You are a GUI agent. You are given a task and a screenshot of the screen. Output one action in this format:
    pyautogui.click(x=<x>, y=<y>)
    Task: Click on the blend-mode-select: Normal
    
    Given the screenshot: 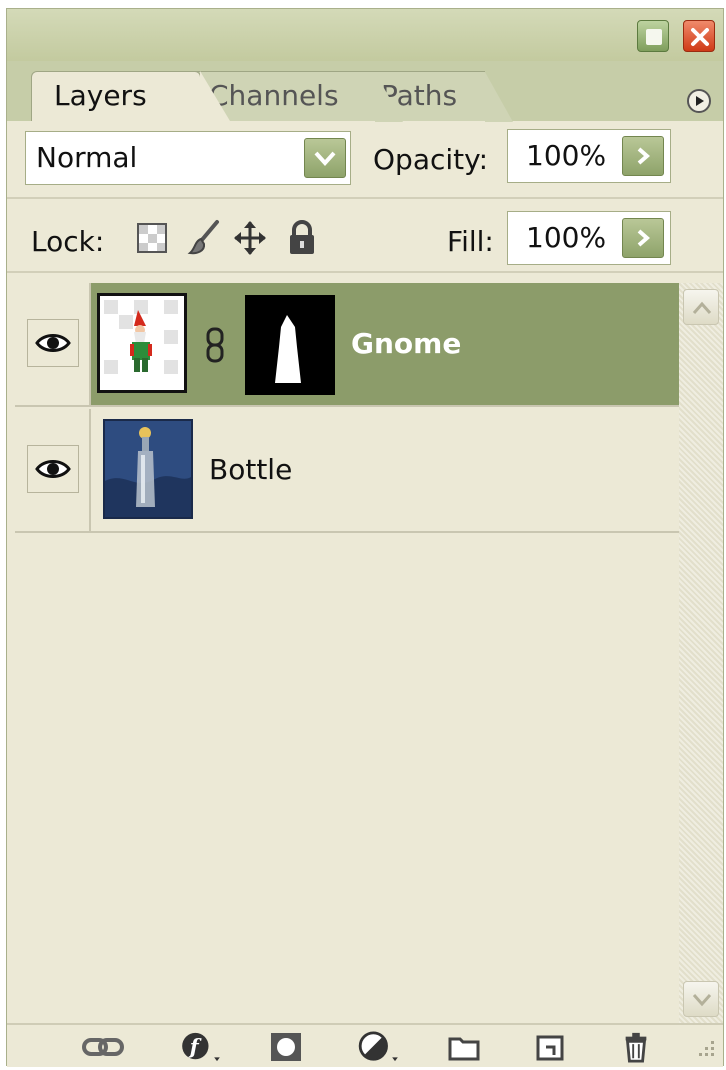 What is the action you would take?
    pyautogui.click(x=188, y=158)
    